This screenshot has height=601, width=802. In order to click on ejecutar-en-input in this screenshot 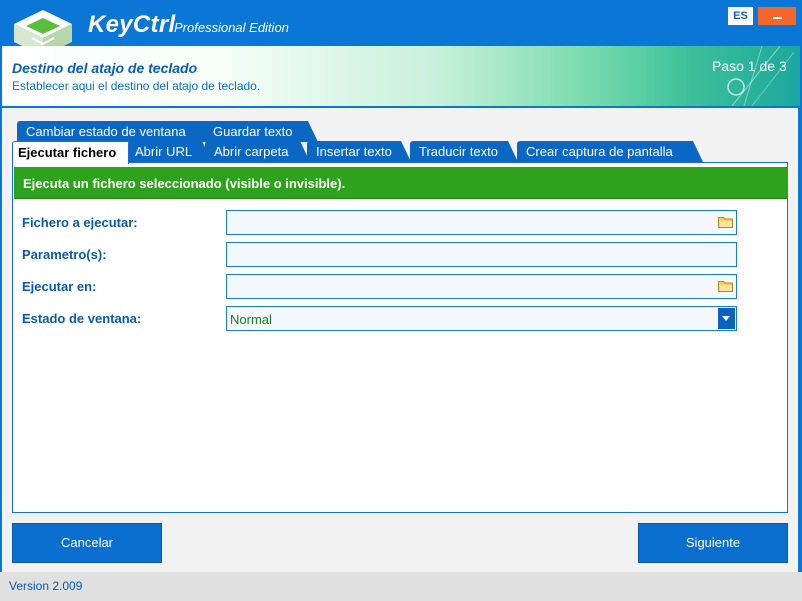, I will do `click(481, 286)`.